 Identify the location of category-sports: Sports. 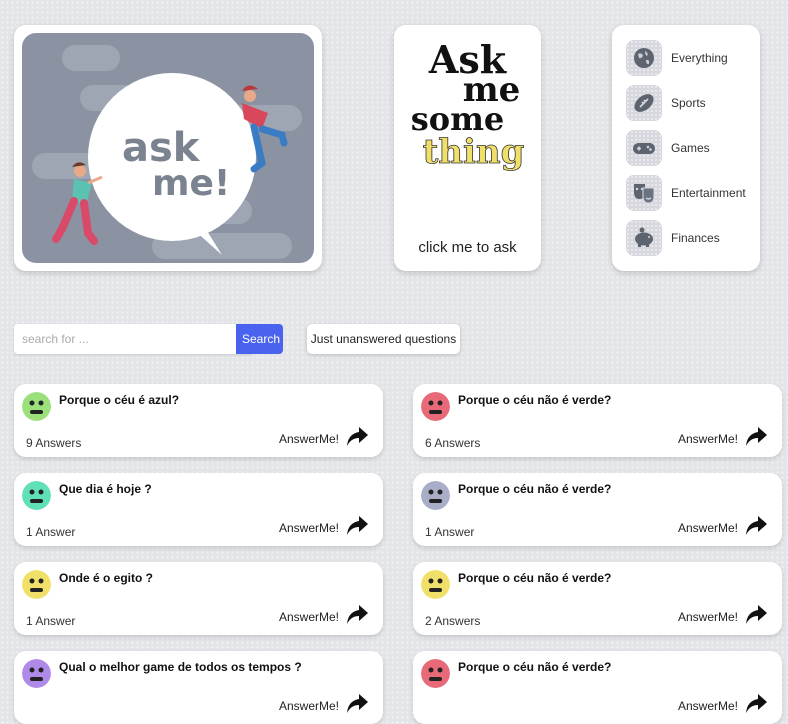
(691, 104).